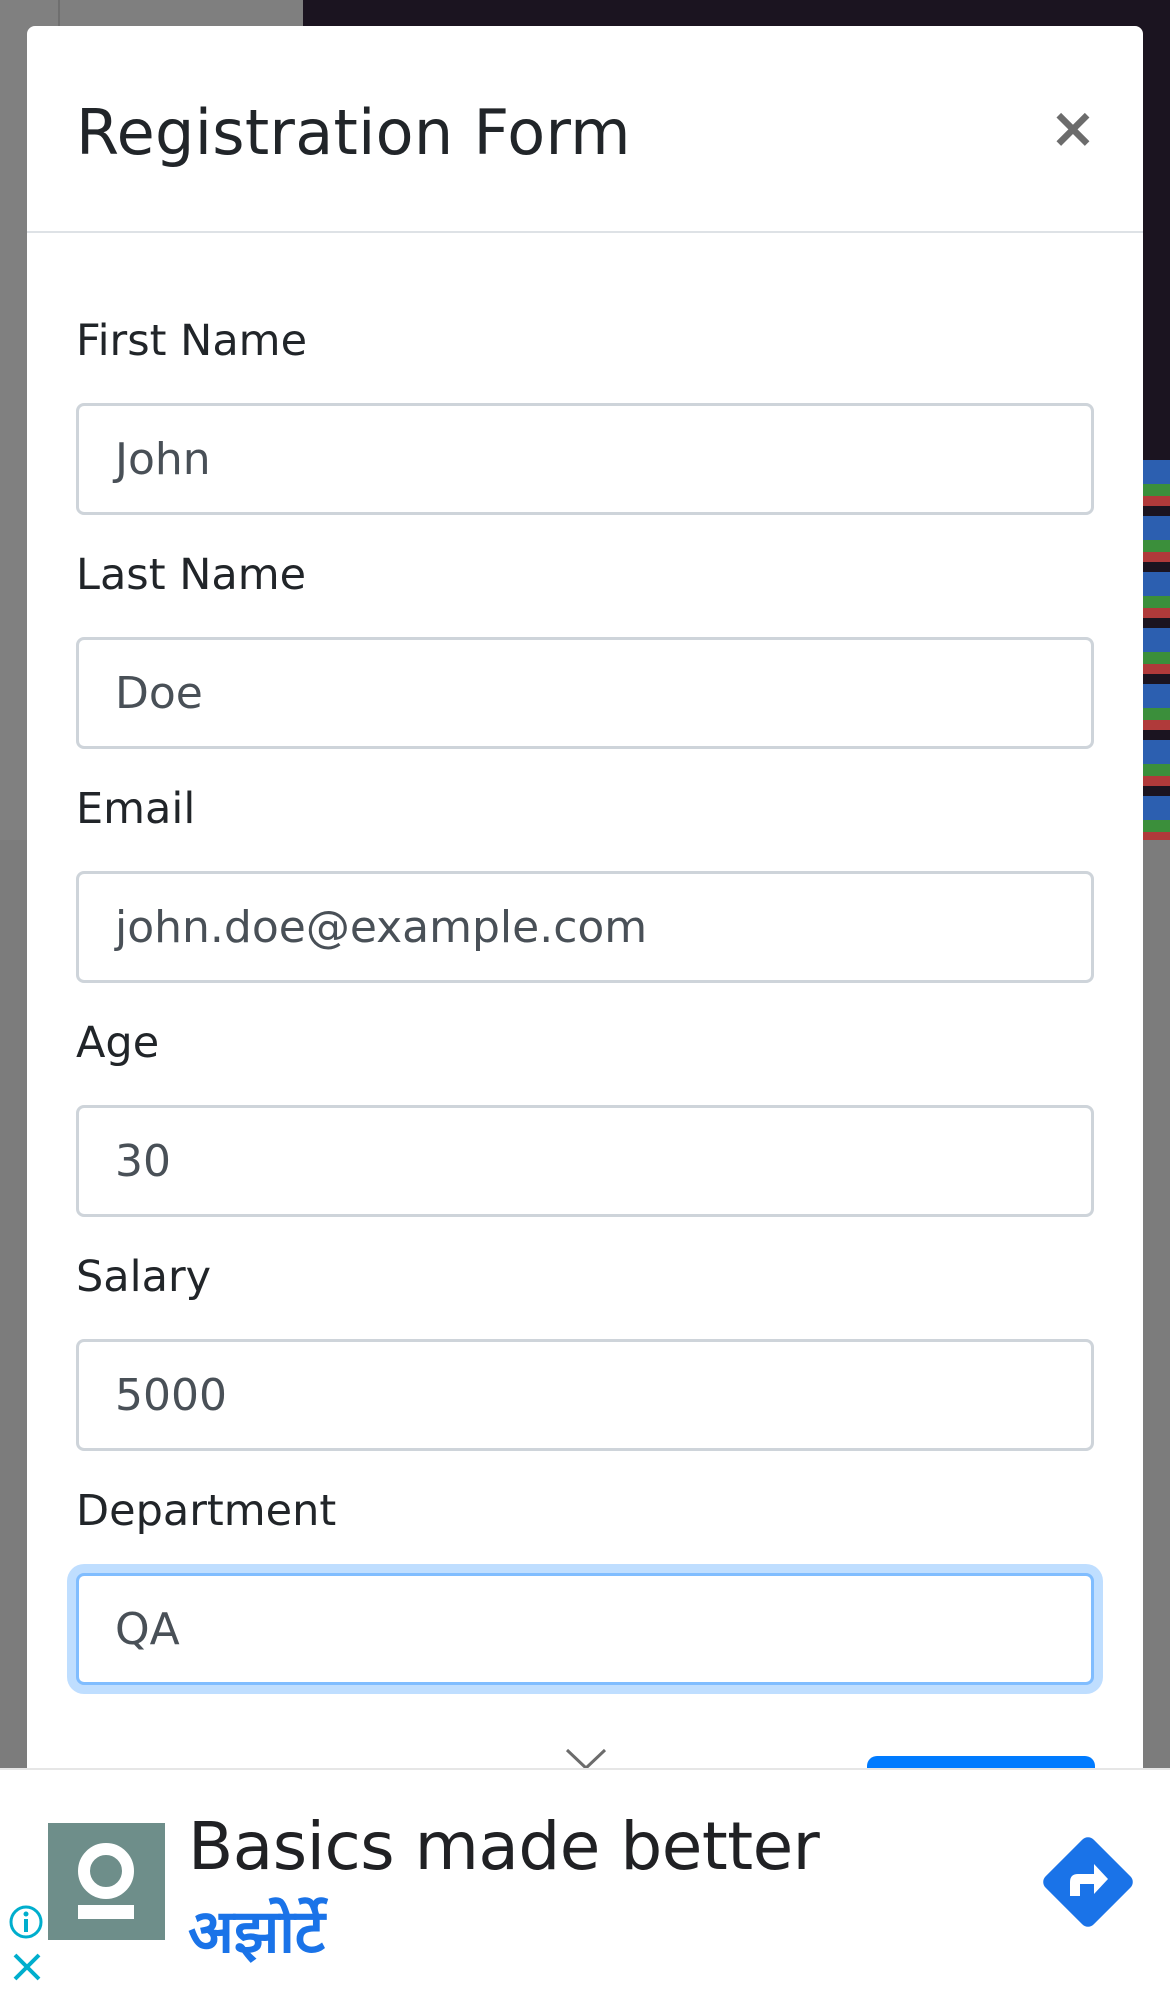 Image resolution: width=1170 pixels, height=1992 pixels. Describe the element at coordinates (504, 1846) in the screenshot. I see `ad-headline: Basics made better` at that location.